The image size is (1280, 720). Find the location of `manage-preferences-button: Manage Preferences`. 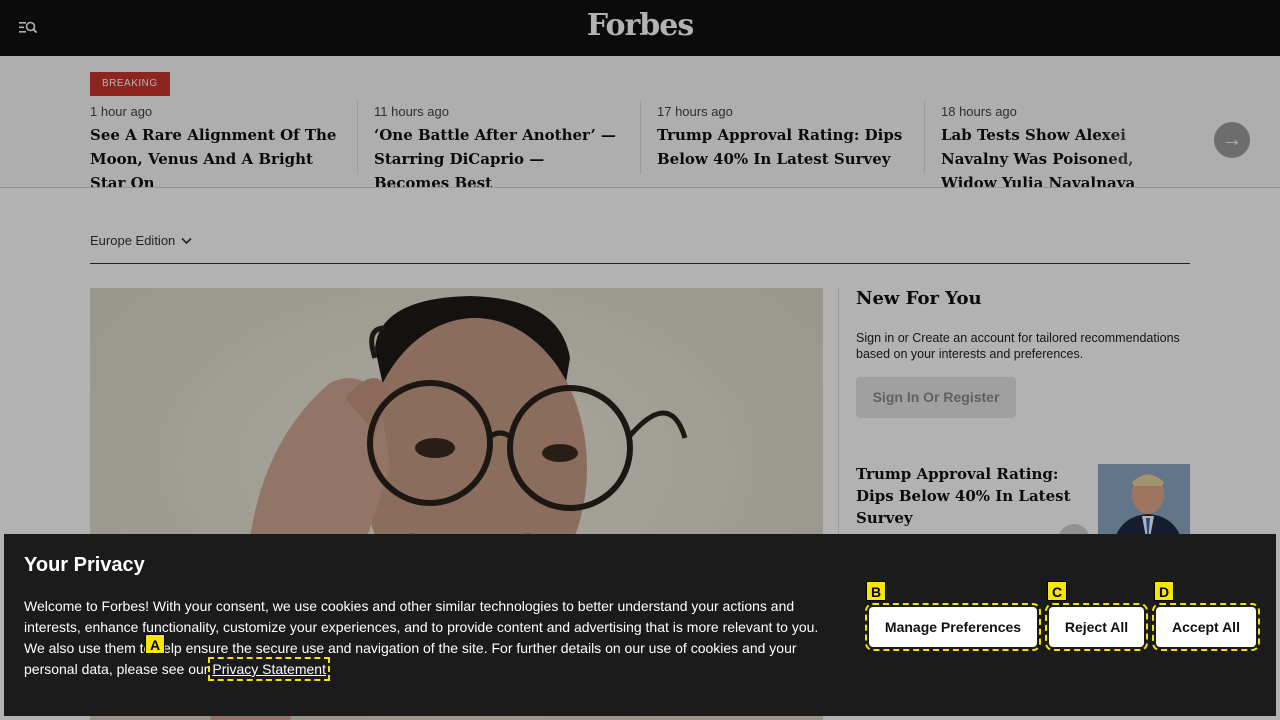

manage-preferences-button: Manage Preferences is located at coordinates (953, 627).